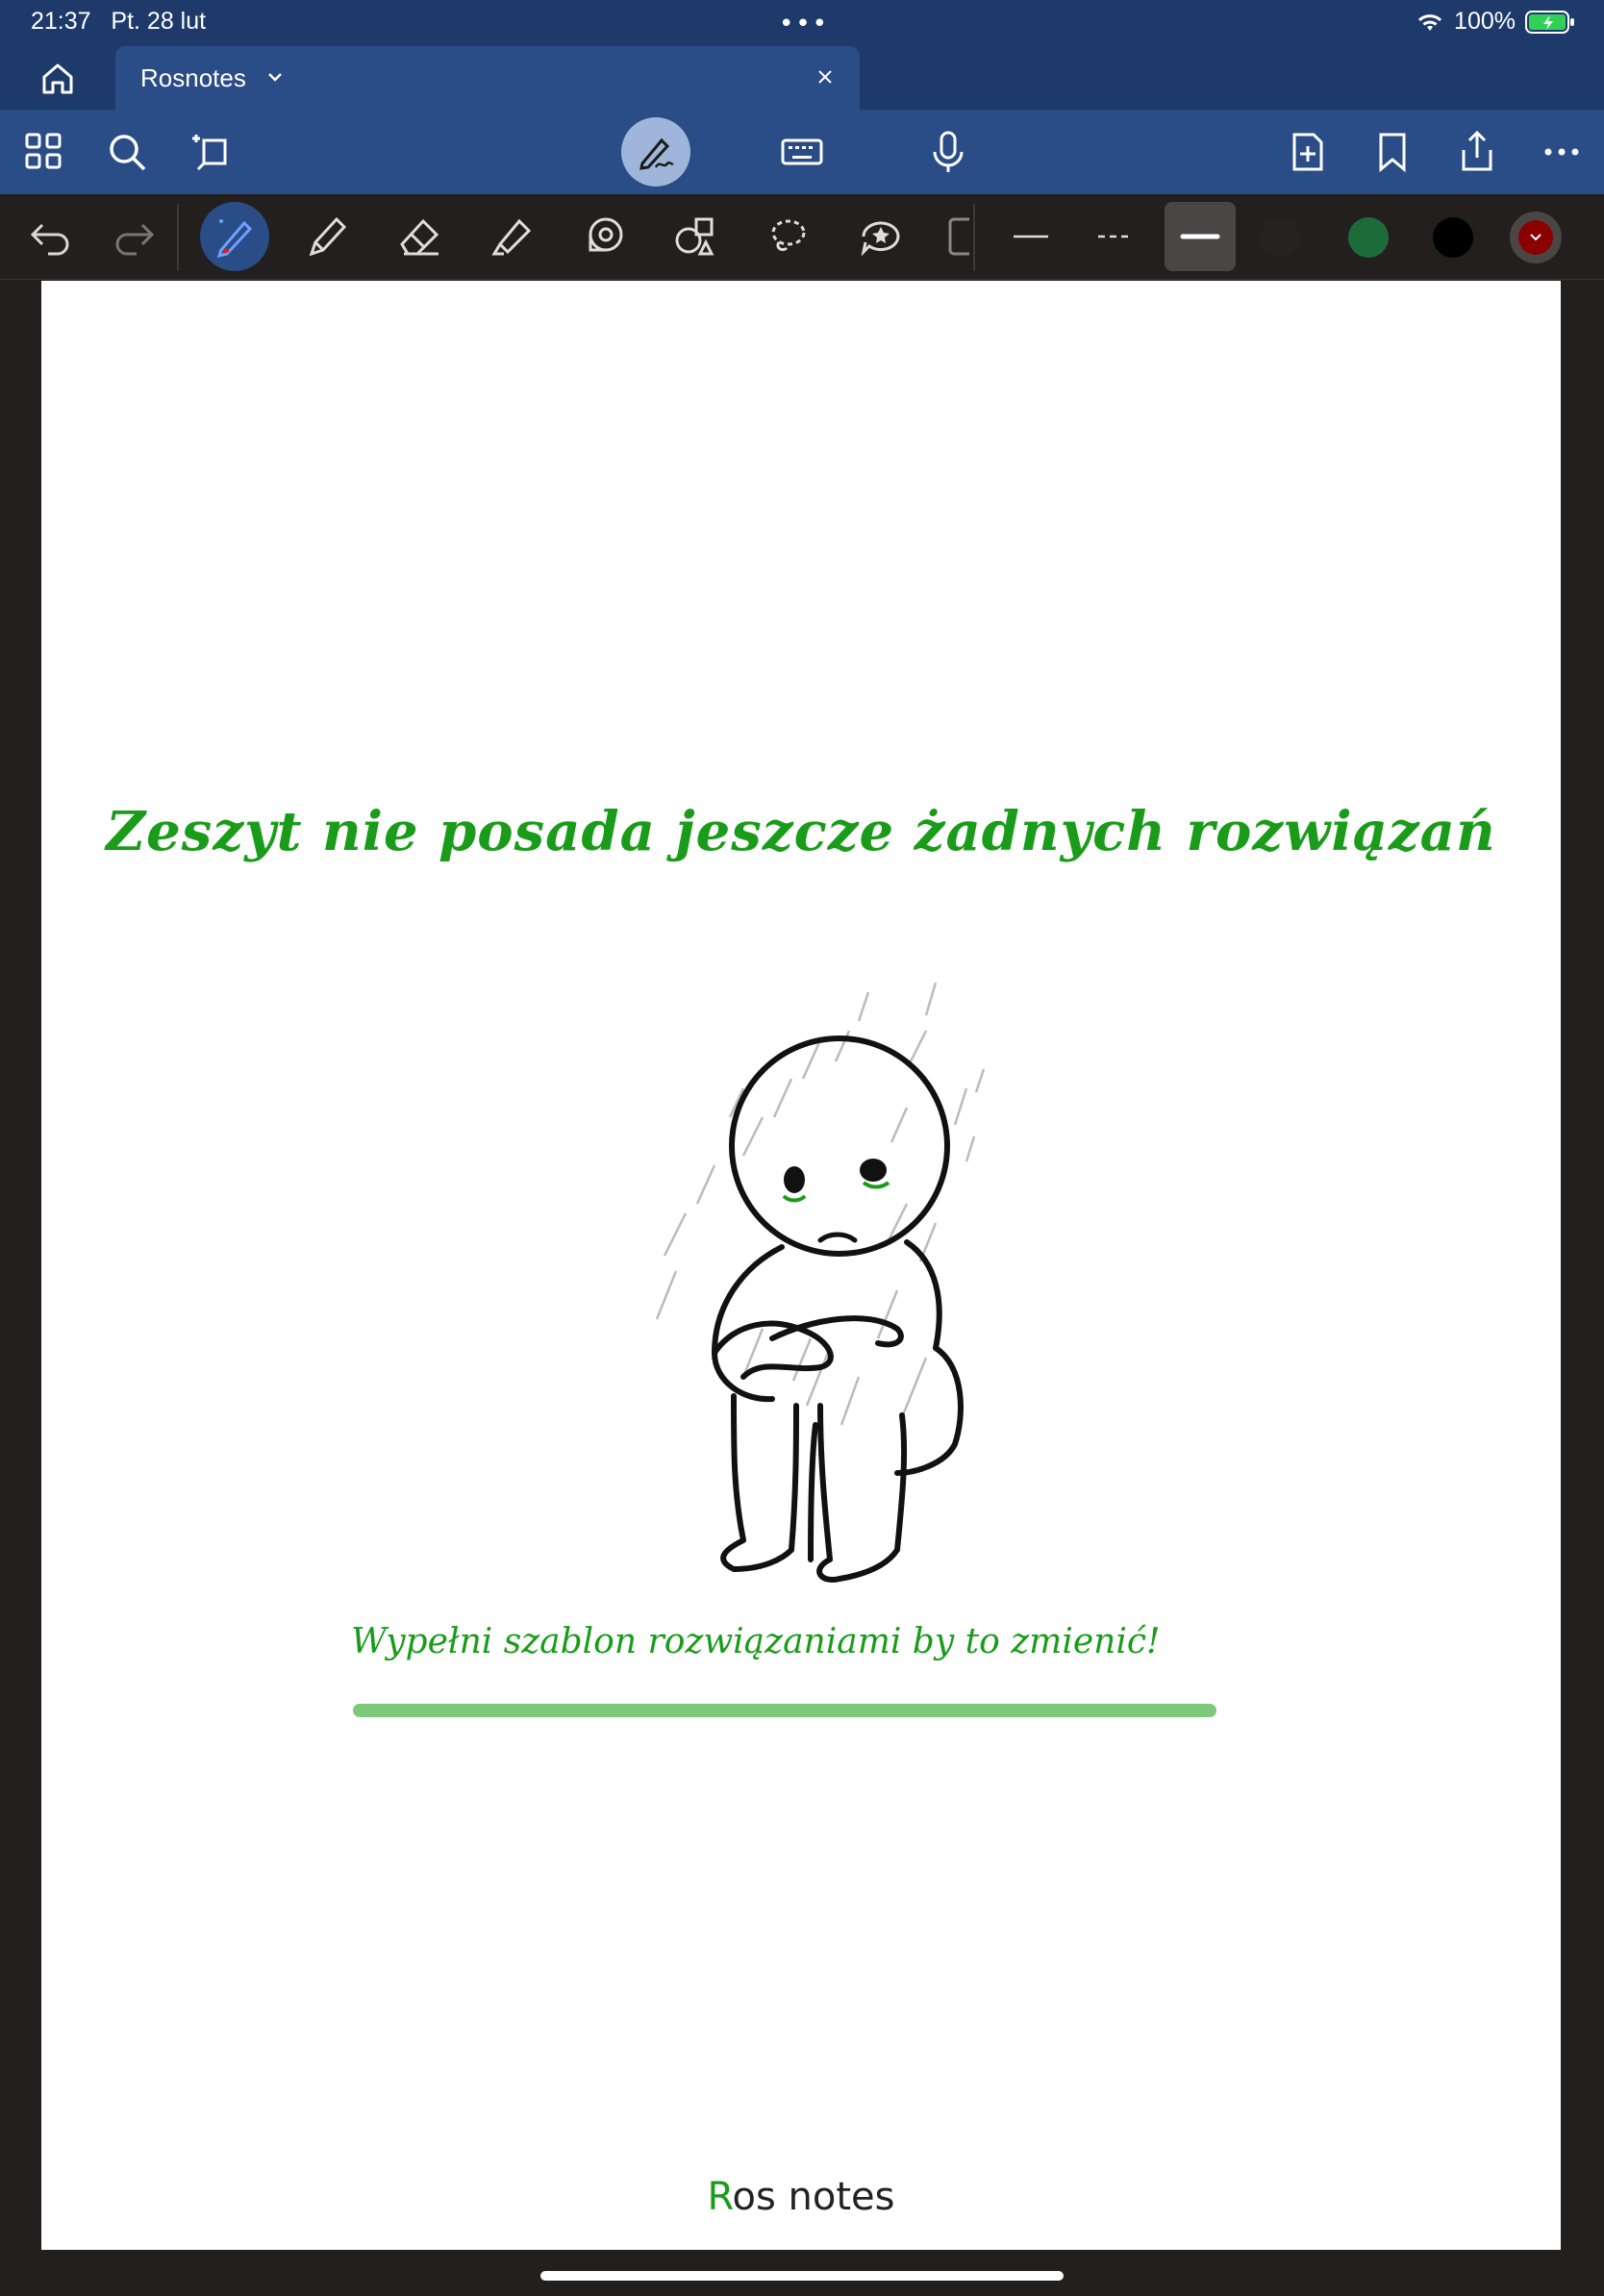  What do you see at coordinates (1308, 152) in the screenshot?
I see `add-page-icon` at bounding box center [1308, 152].